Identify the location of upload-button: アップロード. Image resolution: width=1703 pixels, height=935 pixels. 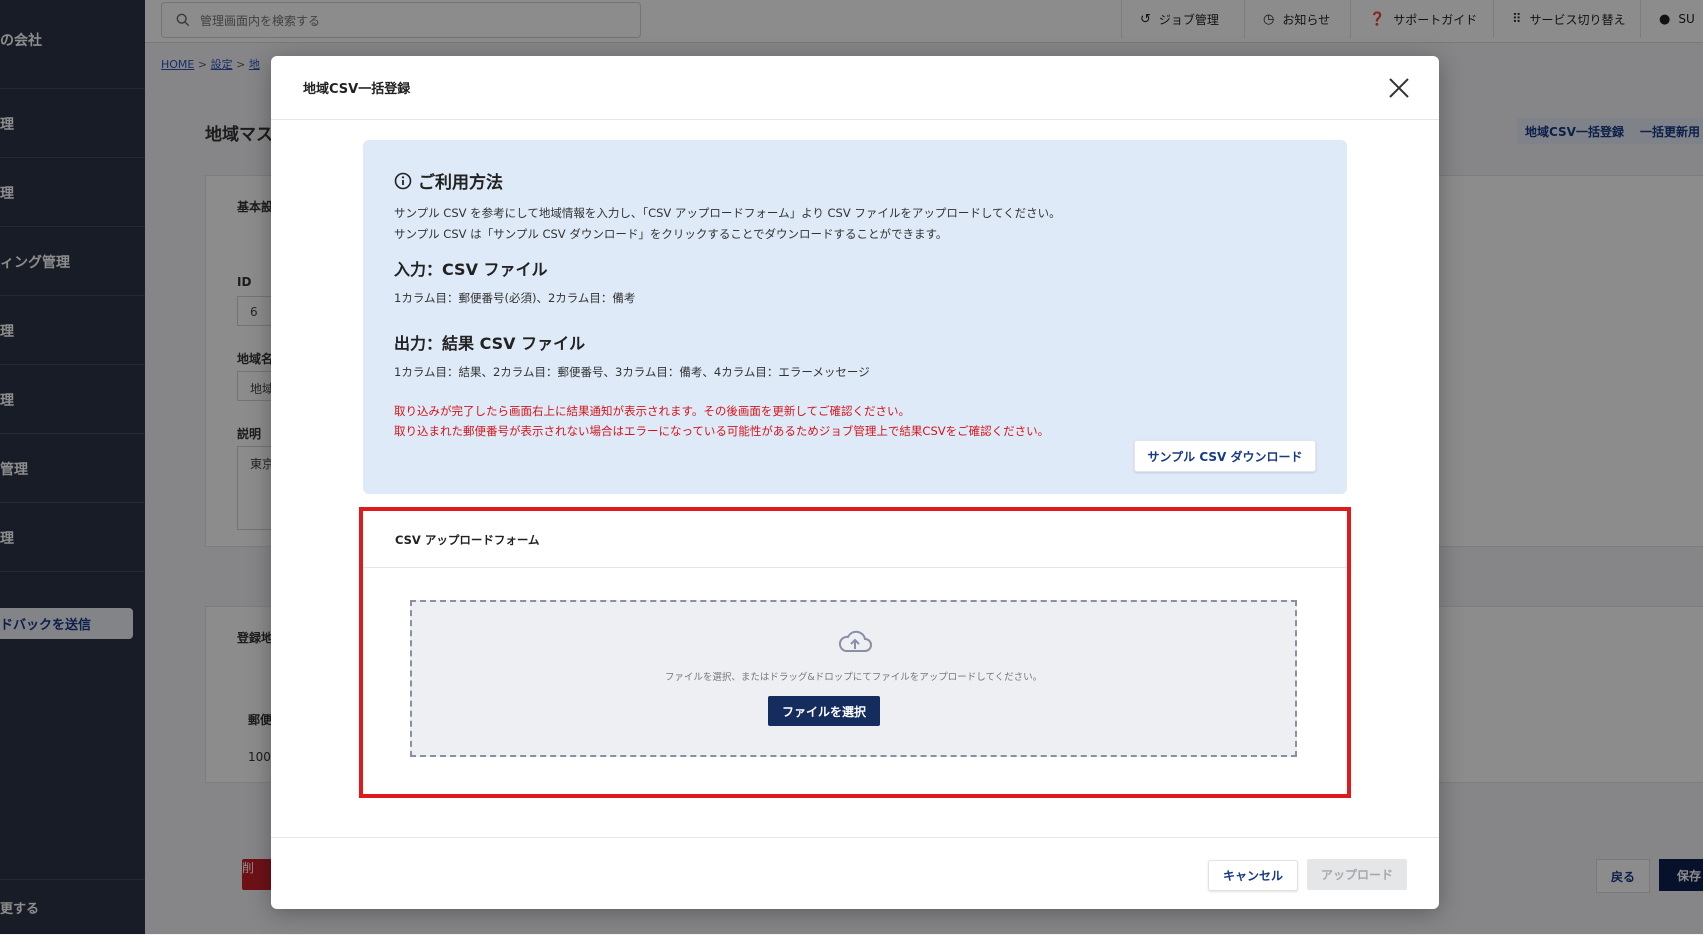
(1357, 874).